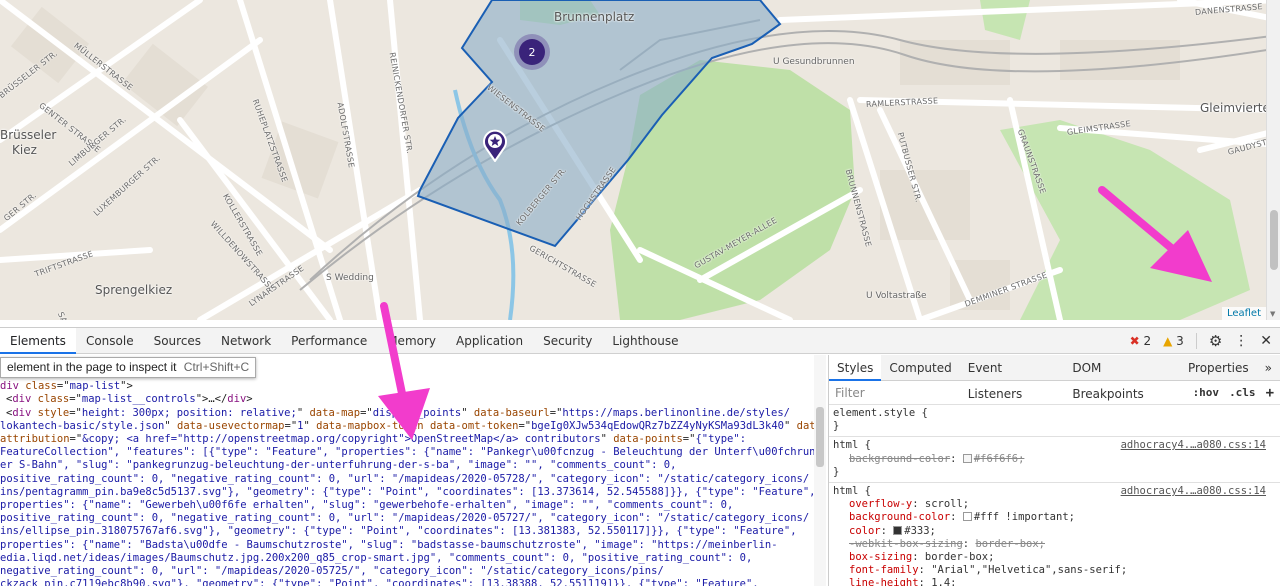 Image resolution: width=1280 pixels, height=586 pixels. Describe the element at coordinates (1273, 160) in the screenshot. I see `page-scrollbar: ▼` at that location.